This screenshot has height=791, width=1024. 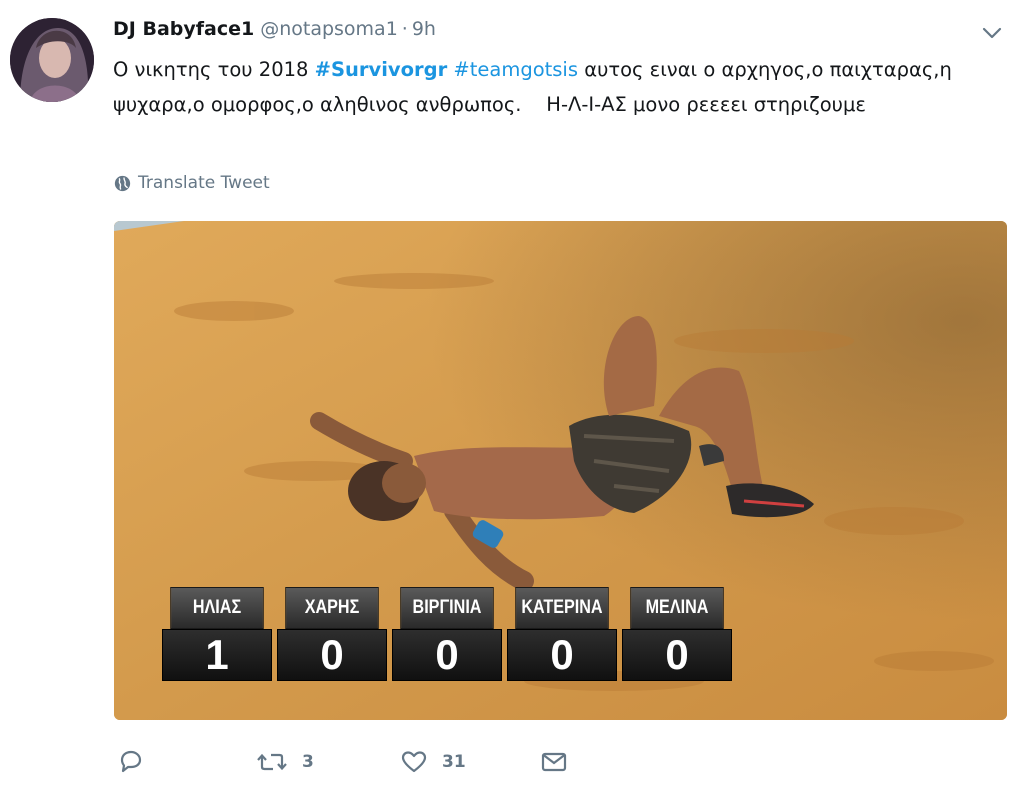 What do you see at coordinates (447, 608) in the screenshot?
I see `contestant-name: ΒΙΡΓΙΝΙΑ` at bounding box center [447, 608].